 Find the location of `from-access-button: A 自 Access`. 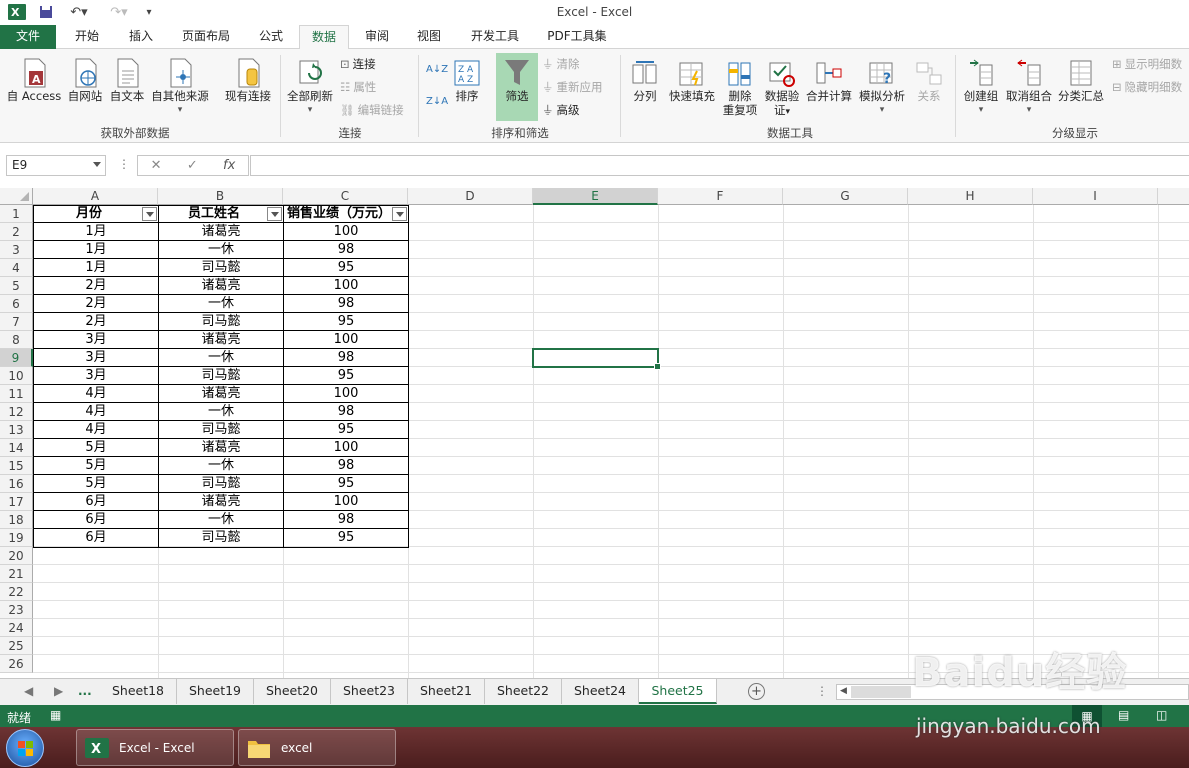

from-access-button: A 自 Access is located at coordinates (34, 80).